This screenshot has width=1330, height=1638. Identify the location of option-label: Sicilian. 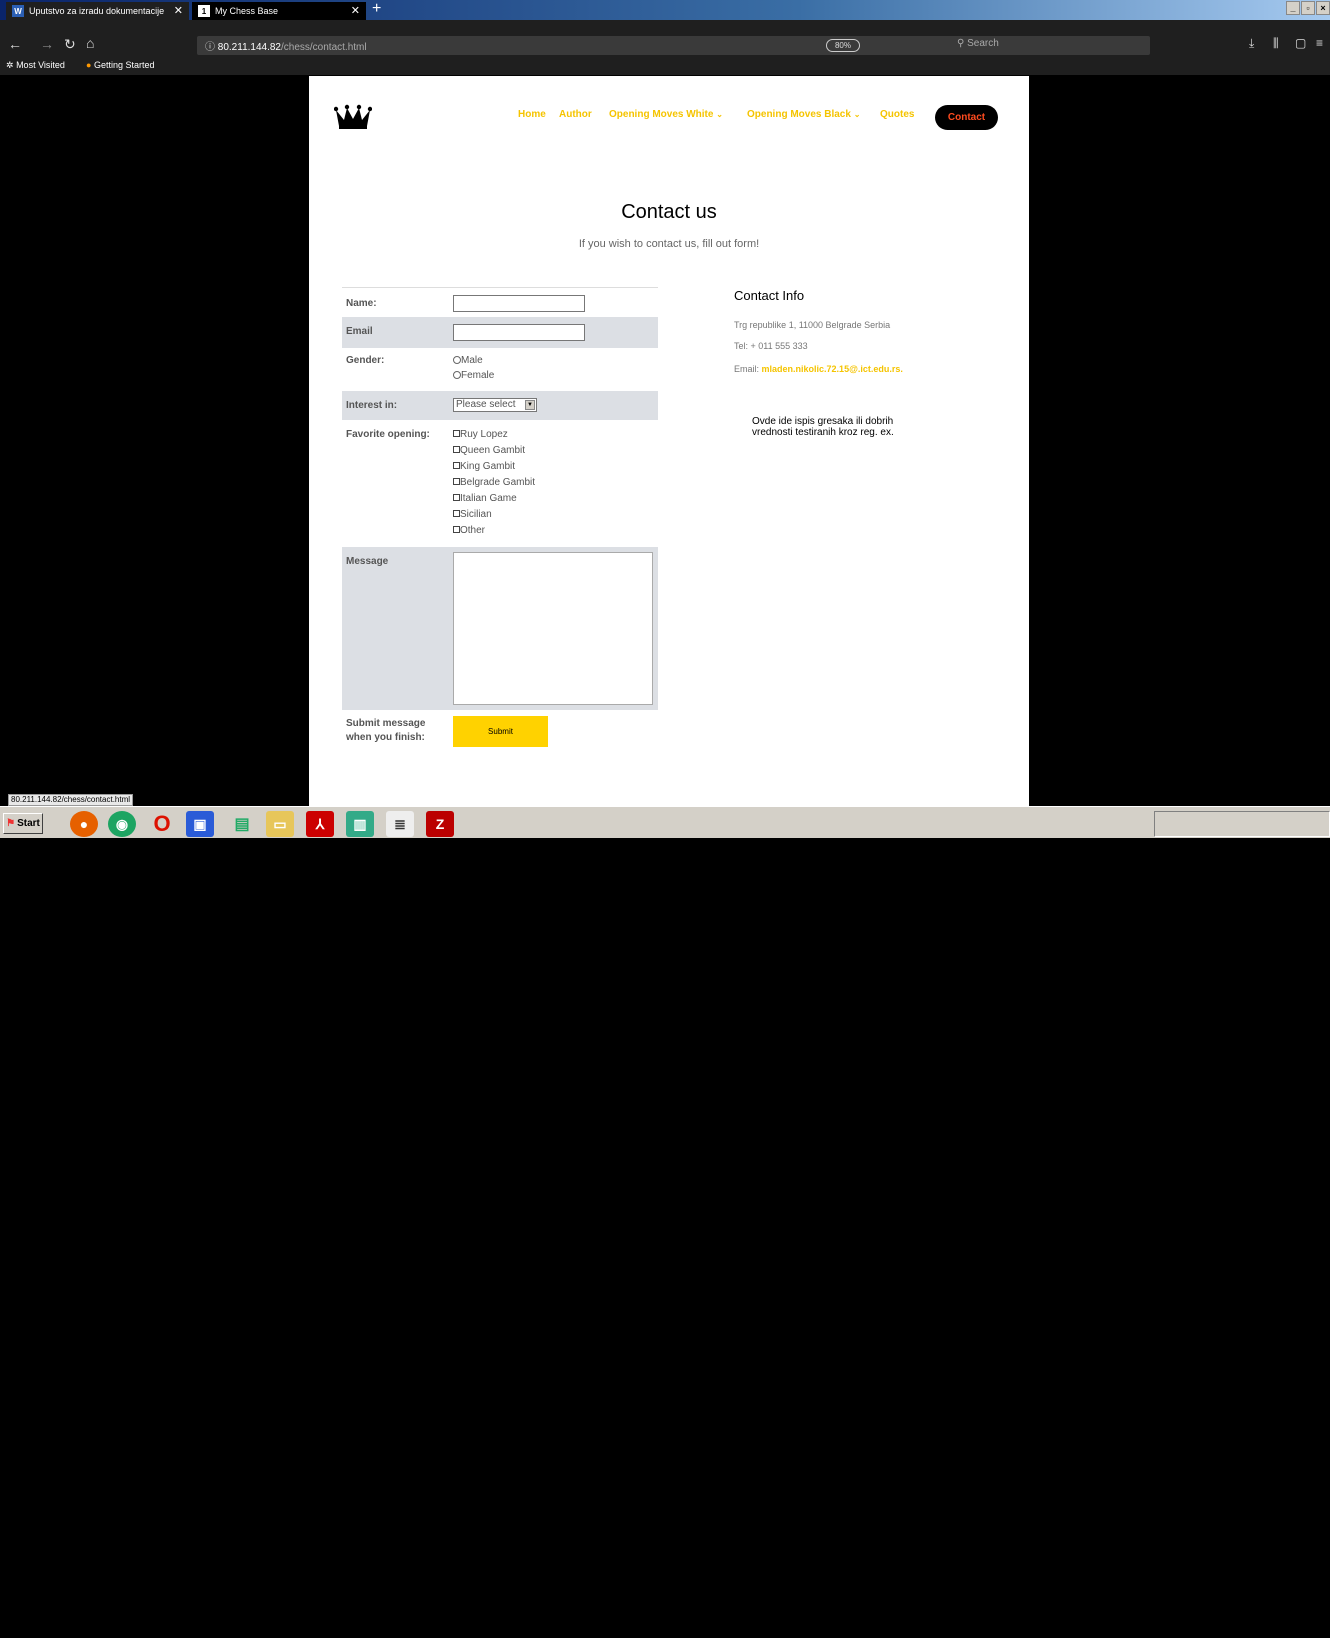
(476, 514).